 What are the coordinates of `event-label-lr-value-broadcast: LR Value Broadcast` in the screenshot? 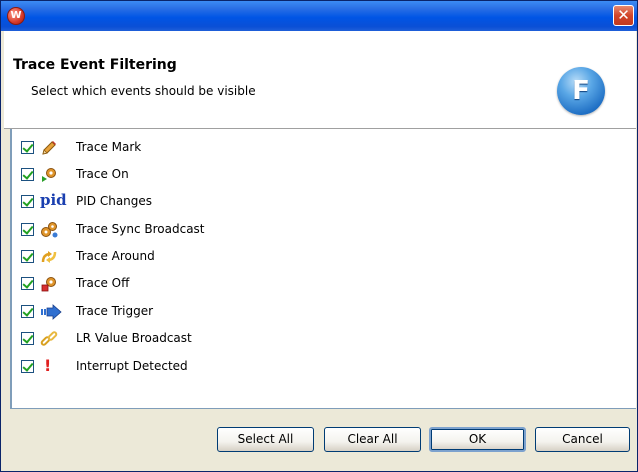 It's located at (134, 338).